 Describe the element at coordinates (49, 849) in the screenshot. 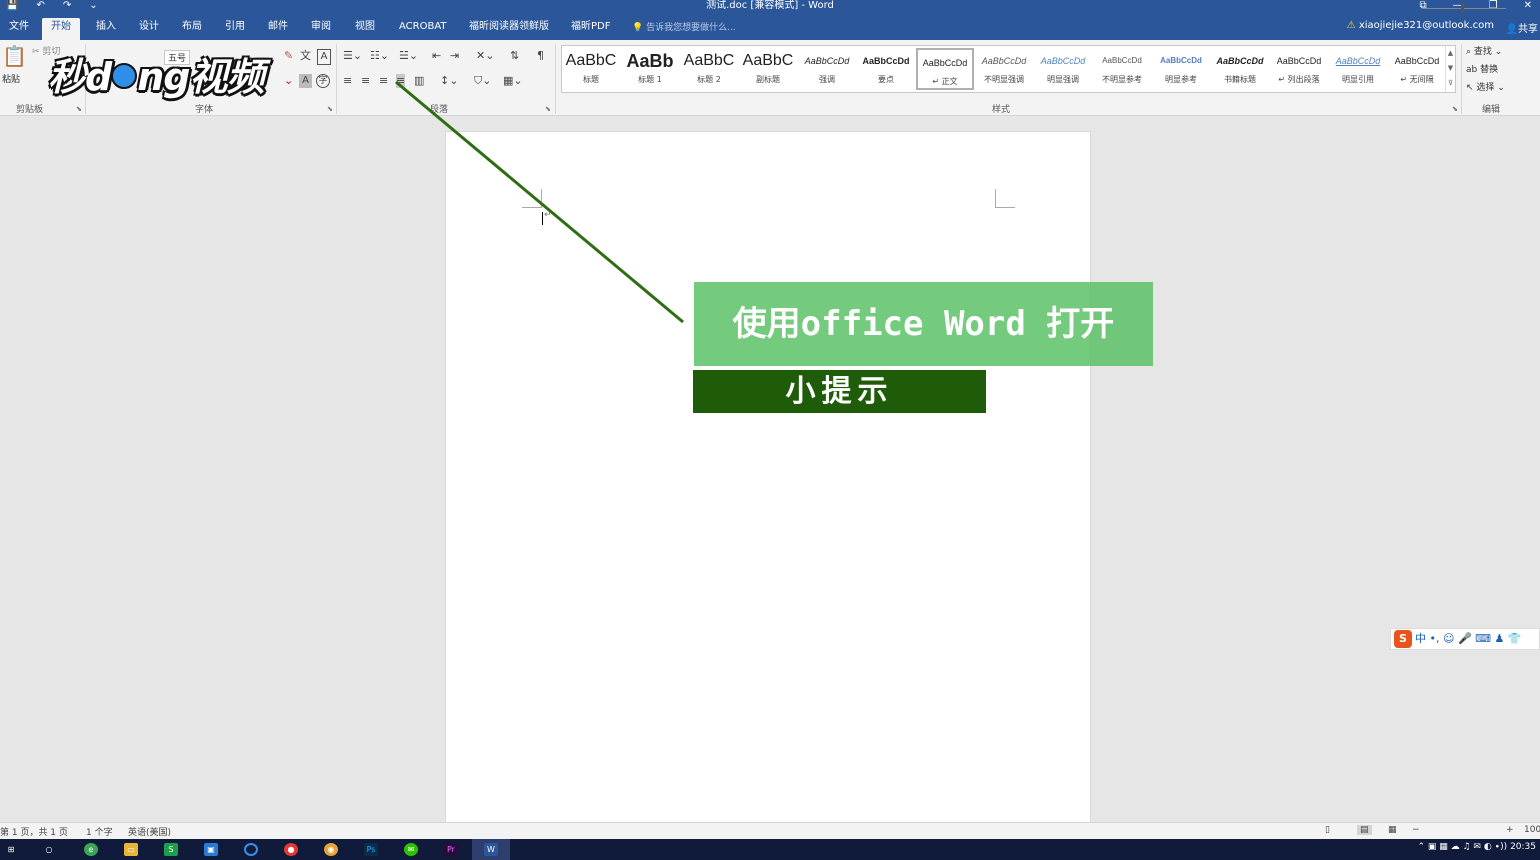

I see `search-icon: ○` at that location.